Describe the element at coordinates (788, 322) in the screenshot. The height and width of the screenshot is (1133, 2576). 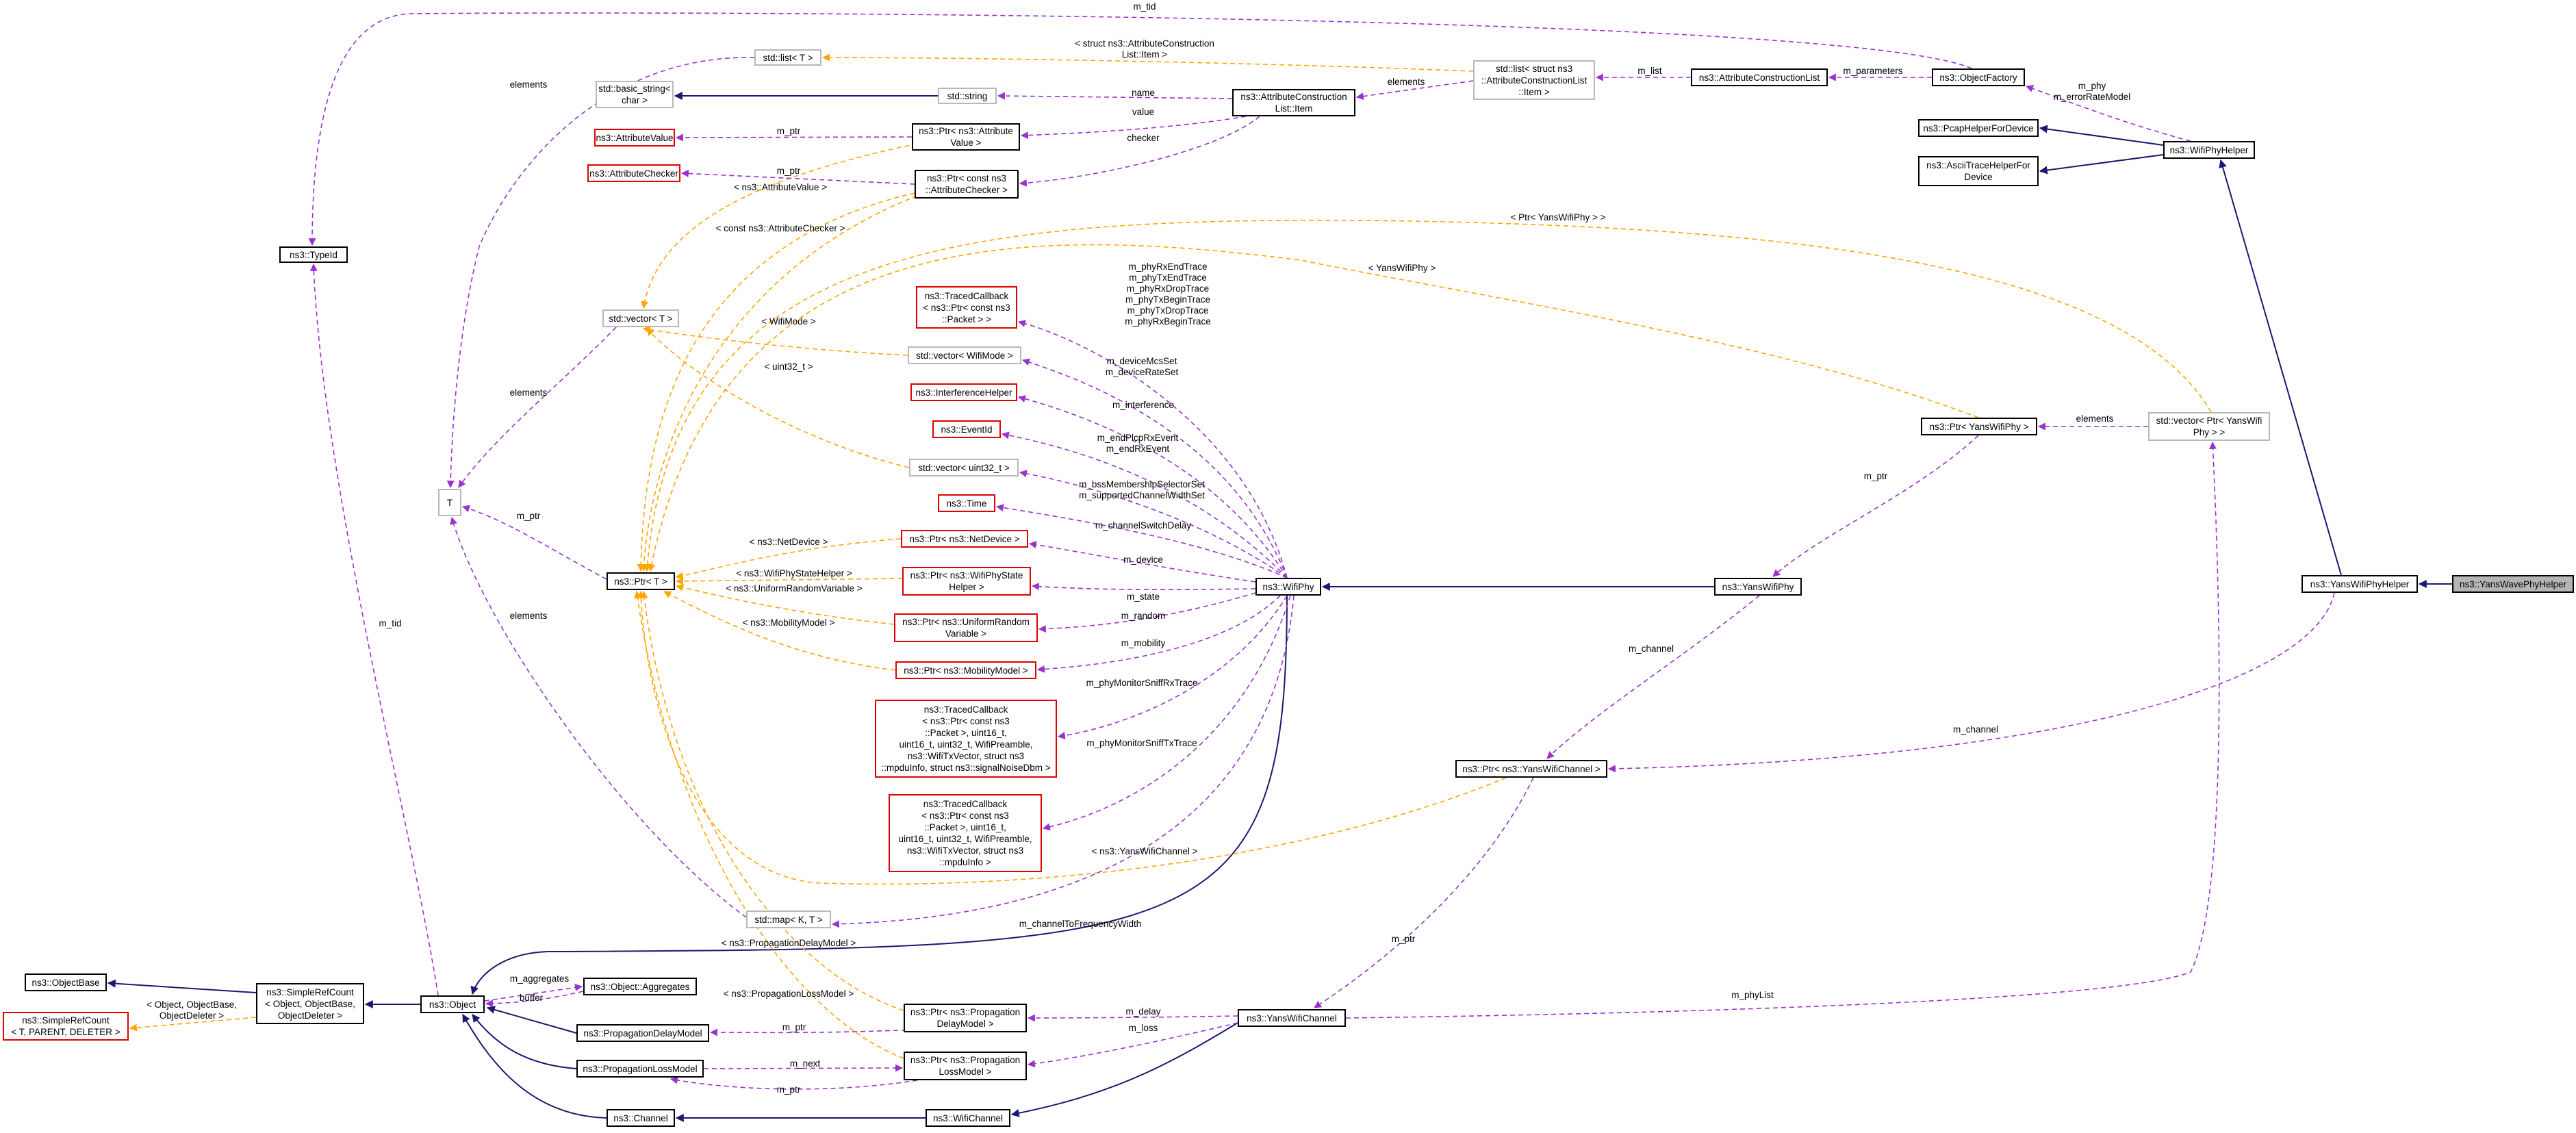
I see `edge-label-tmpl-wifimode: < WifiMode >` at that location.